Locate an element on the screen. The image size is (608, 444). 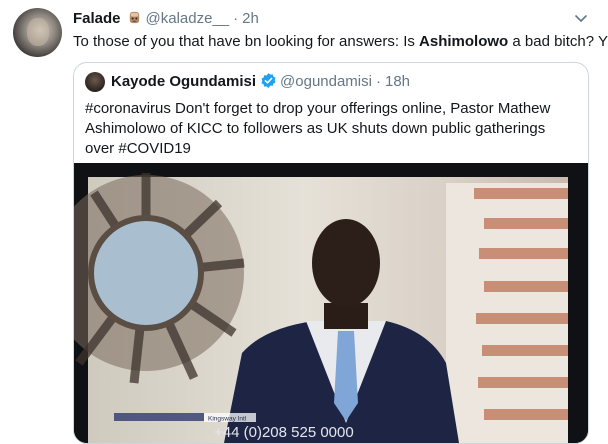
quoted-author-display-name: Kayode Ogundamisi is located at coordinates (183, 81).